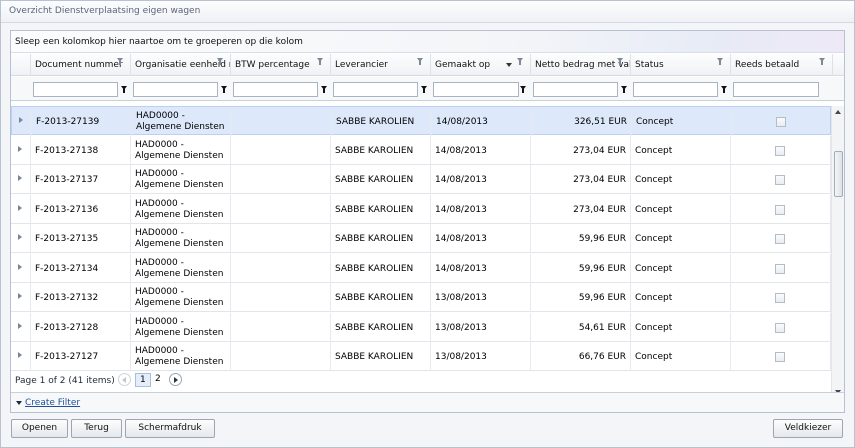 The width and height of the screenshot is (855, 448). I want to click on column-header-label: BTW percentage, so click(272, 65).